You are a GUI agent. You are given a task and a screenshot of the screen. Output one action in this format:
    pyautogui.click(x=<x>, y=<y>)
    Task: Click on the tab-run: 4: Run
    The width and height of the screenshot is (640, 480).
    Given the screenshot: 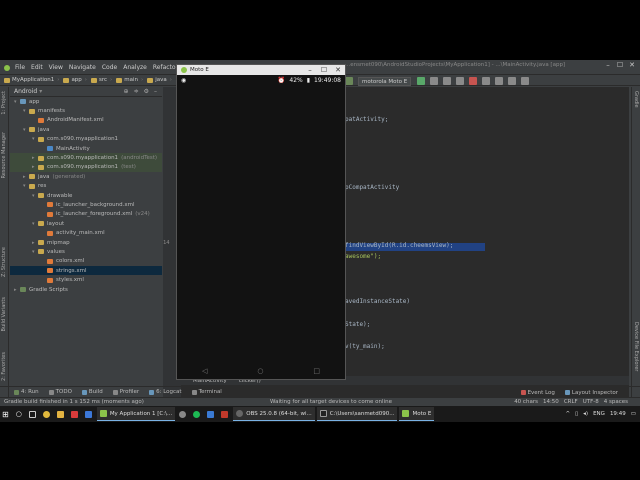 What is the action you would take?
    pyautogui.click(x=26, y=392)
    